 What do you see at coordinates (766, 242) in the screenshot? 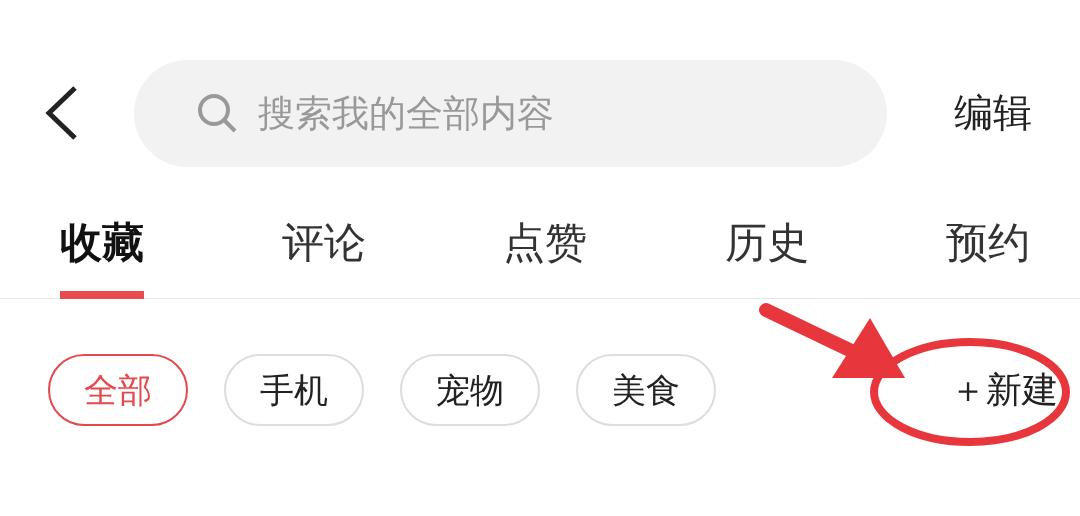
I see `tab: 历史` at bounding box center [766, 242].